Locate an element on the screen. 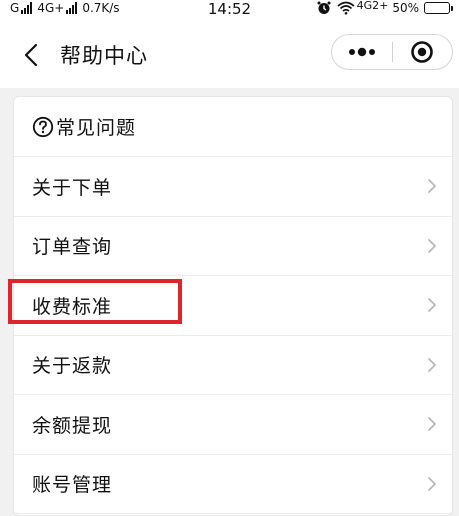 This screenshot has height=516, width=459. more-dots-icon is located at coordinates (361, 52).